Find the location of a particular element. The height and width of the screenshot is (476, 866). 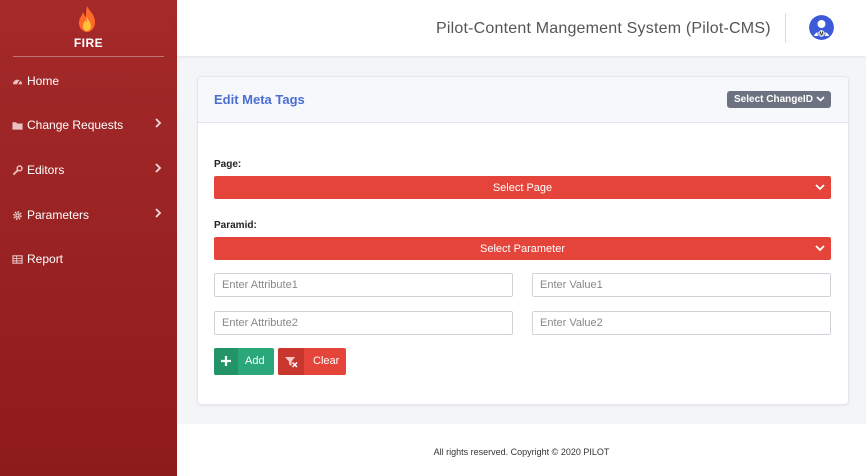

attribute2-input is located at coordinates (363, 323).